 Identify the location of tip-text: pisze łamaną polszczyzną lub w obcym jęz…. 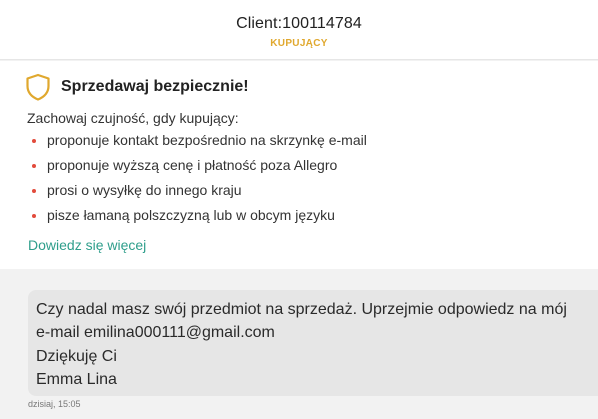
(191, 215).